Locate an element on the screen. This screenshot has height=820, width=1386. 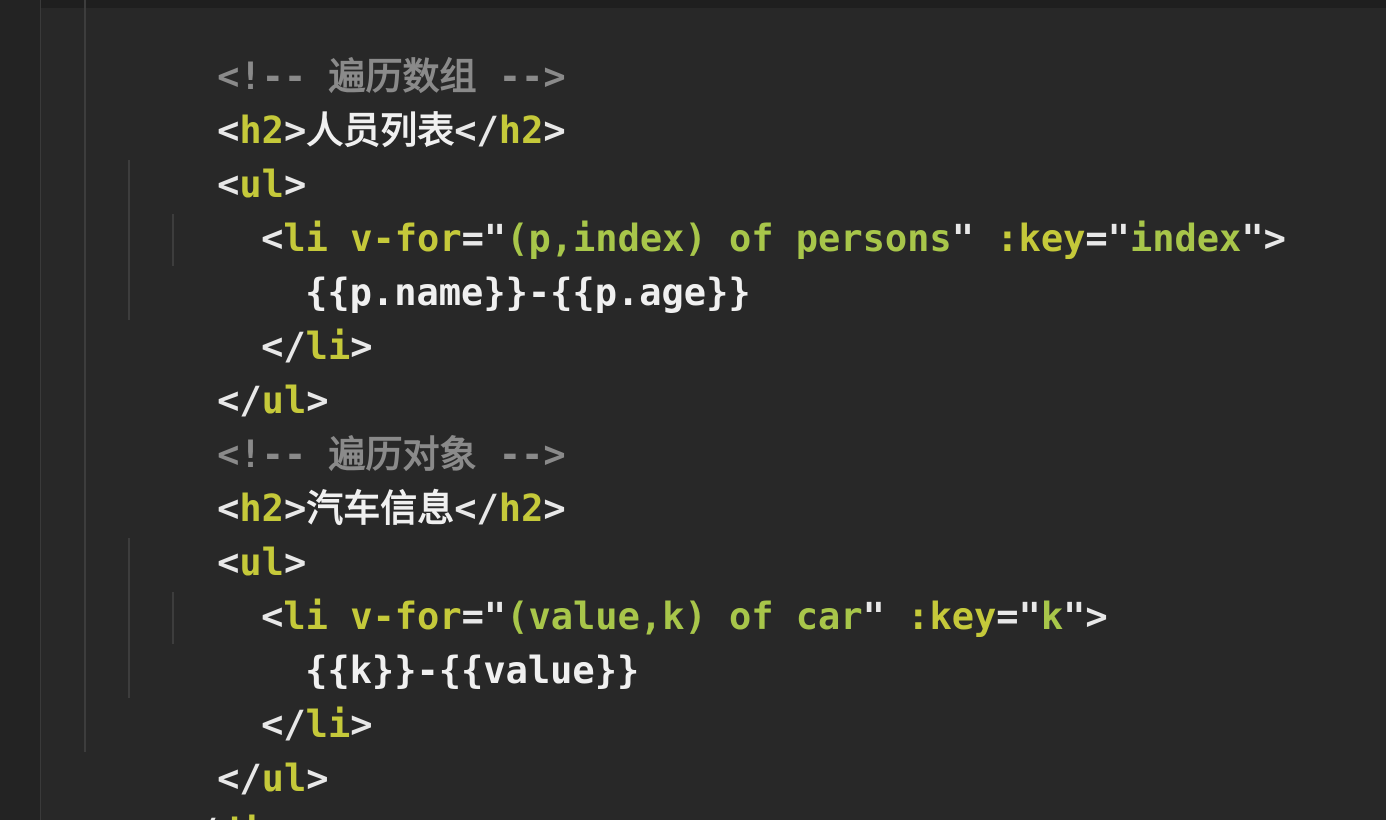
tag-name: div is located at coordinates (251, 815).